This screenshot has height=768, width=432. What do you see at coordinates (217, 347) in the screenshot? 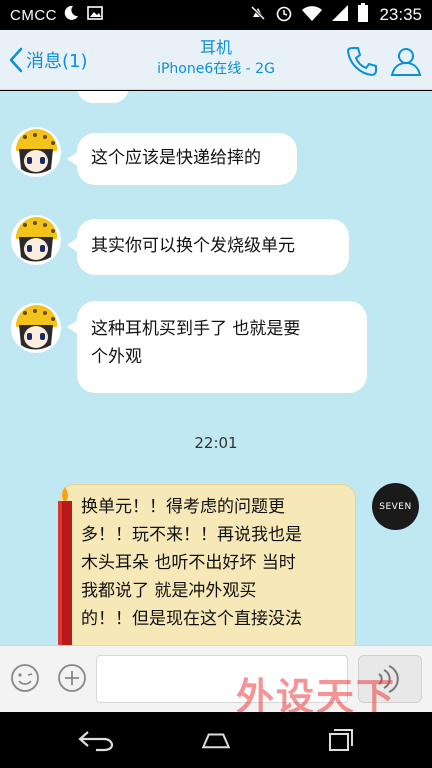
I see `message-bubble: 这种耳机买到手了 也就是要 个外观` at bounding box center [217, 347].